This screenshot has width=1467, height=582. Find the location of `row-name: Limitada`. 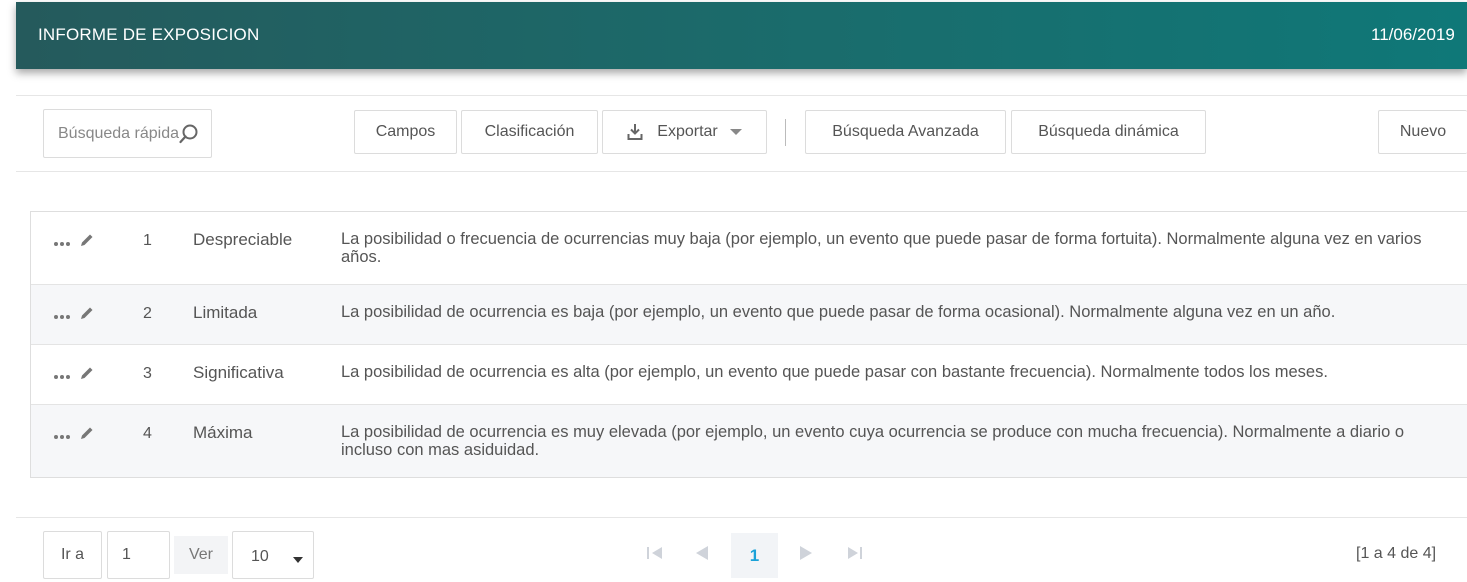

row-name: Limitada is located at coordinates (225, 312).